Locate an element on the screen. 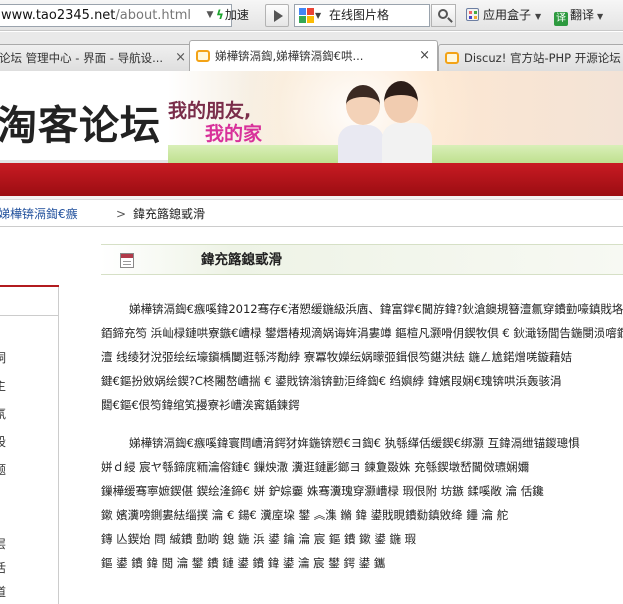 The height and width of the screenshot is (604, 623). sidebar-item: 氛 is located at coordinates (3, 413).